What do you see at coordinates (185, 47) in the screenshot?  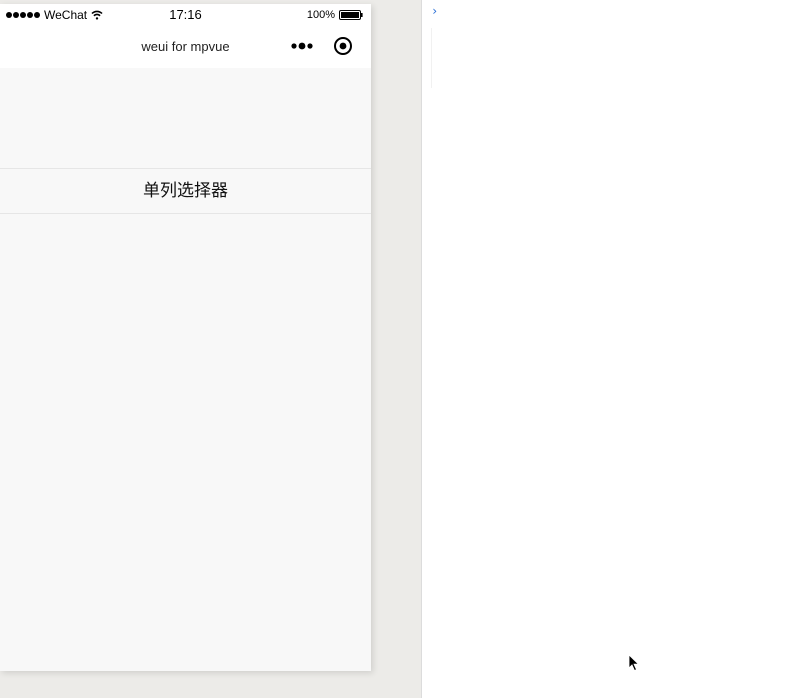 I see `navigation-bar: weui for mpvue` at bounding box center [185, 47].